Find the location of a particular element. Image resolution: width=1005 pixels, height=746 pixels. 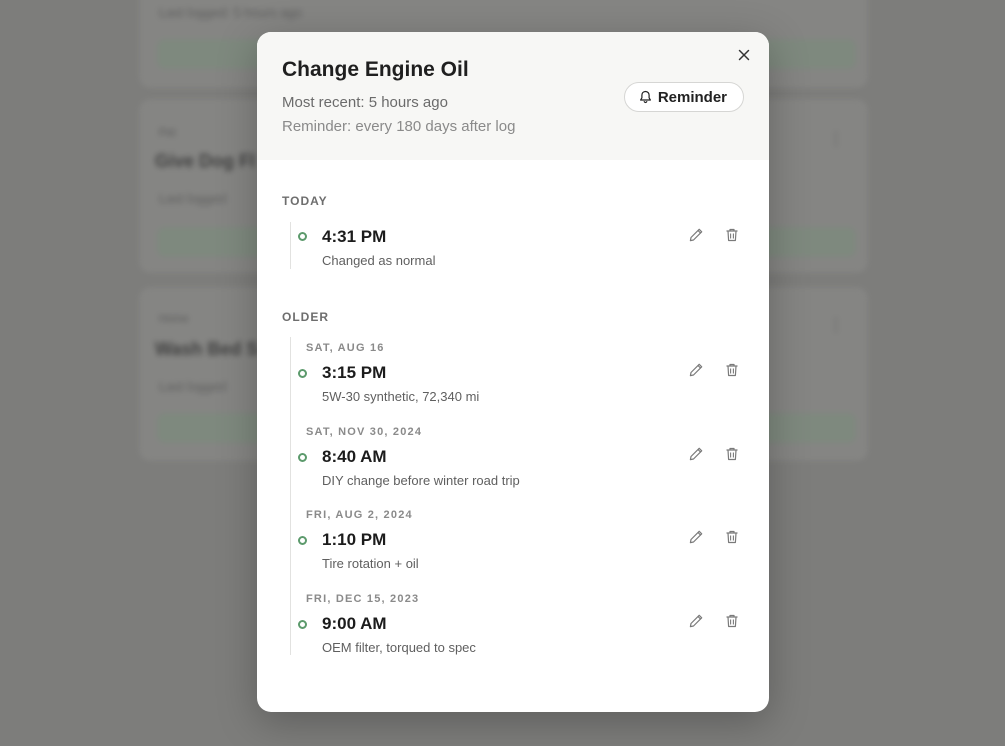

entry-date: SAT, AUG 16 is located at coordinates (345, 348).